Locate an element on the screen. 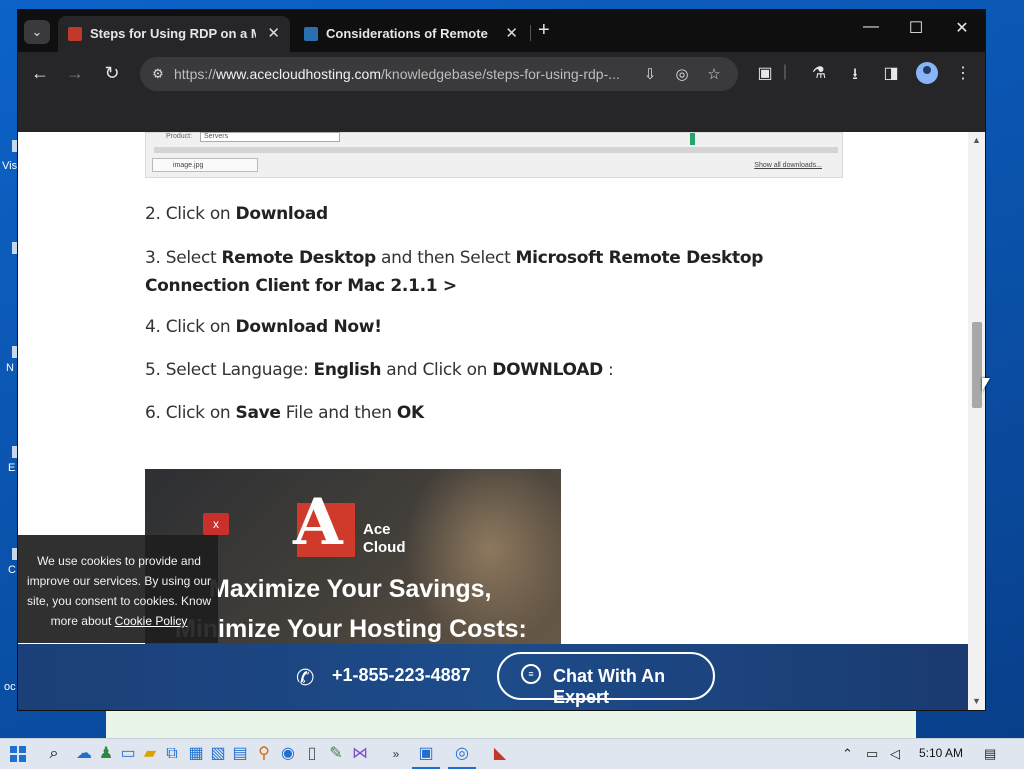  mouse-cursor-icon is located at coordinates (986, 385).